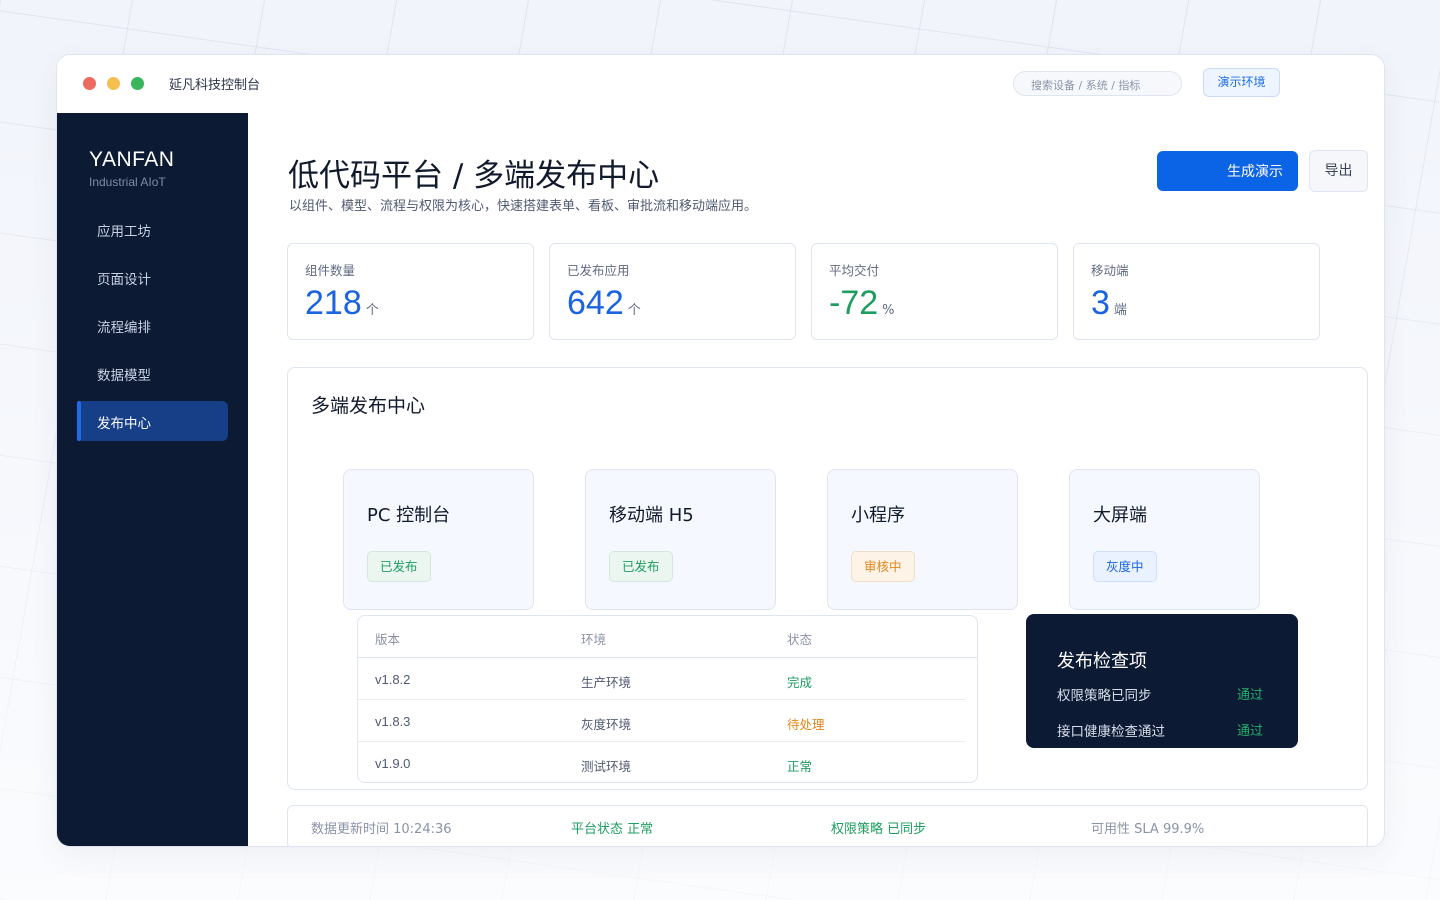 The height and width of the screenshot is (900, 1440). What do you see at coordinates (89, 83) in the screenshot?
I see `close-window-button` at bounding box center [89, 83].